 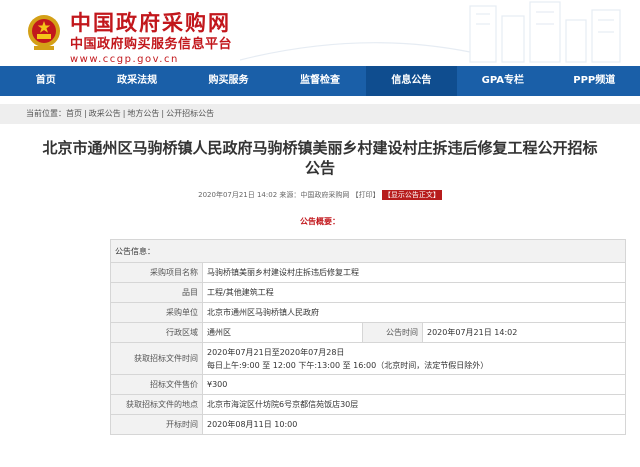 I want to click on table-row: 采购项目名称 马驹桥镇美丽乡村建设村庄拆违后修复工程, so click(x=368, y=273).